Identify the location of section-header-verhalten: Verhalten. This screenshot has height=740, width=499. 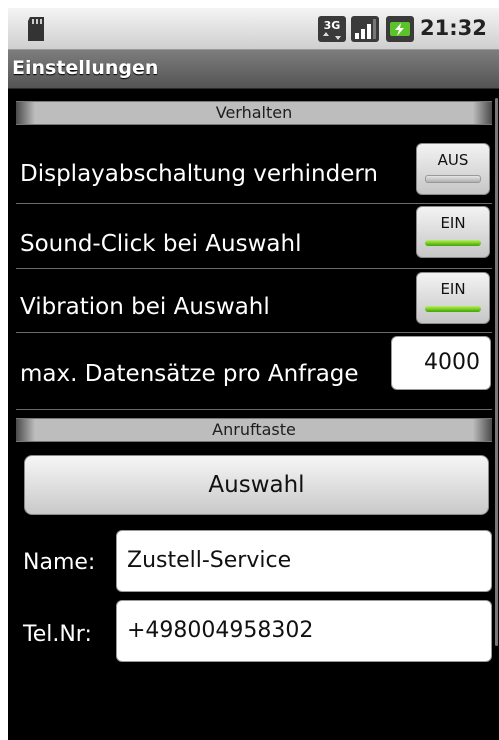
(254, 113).